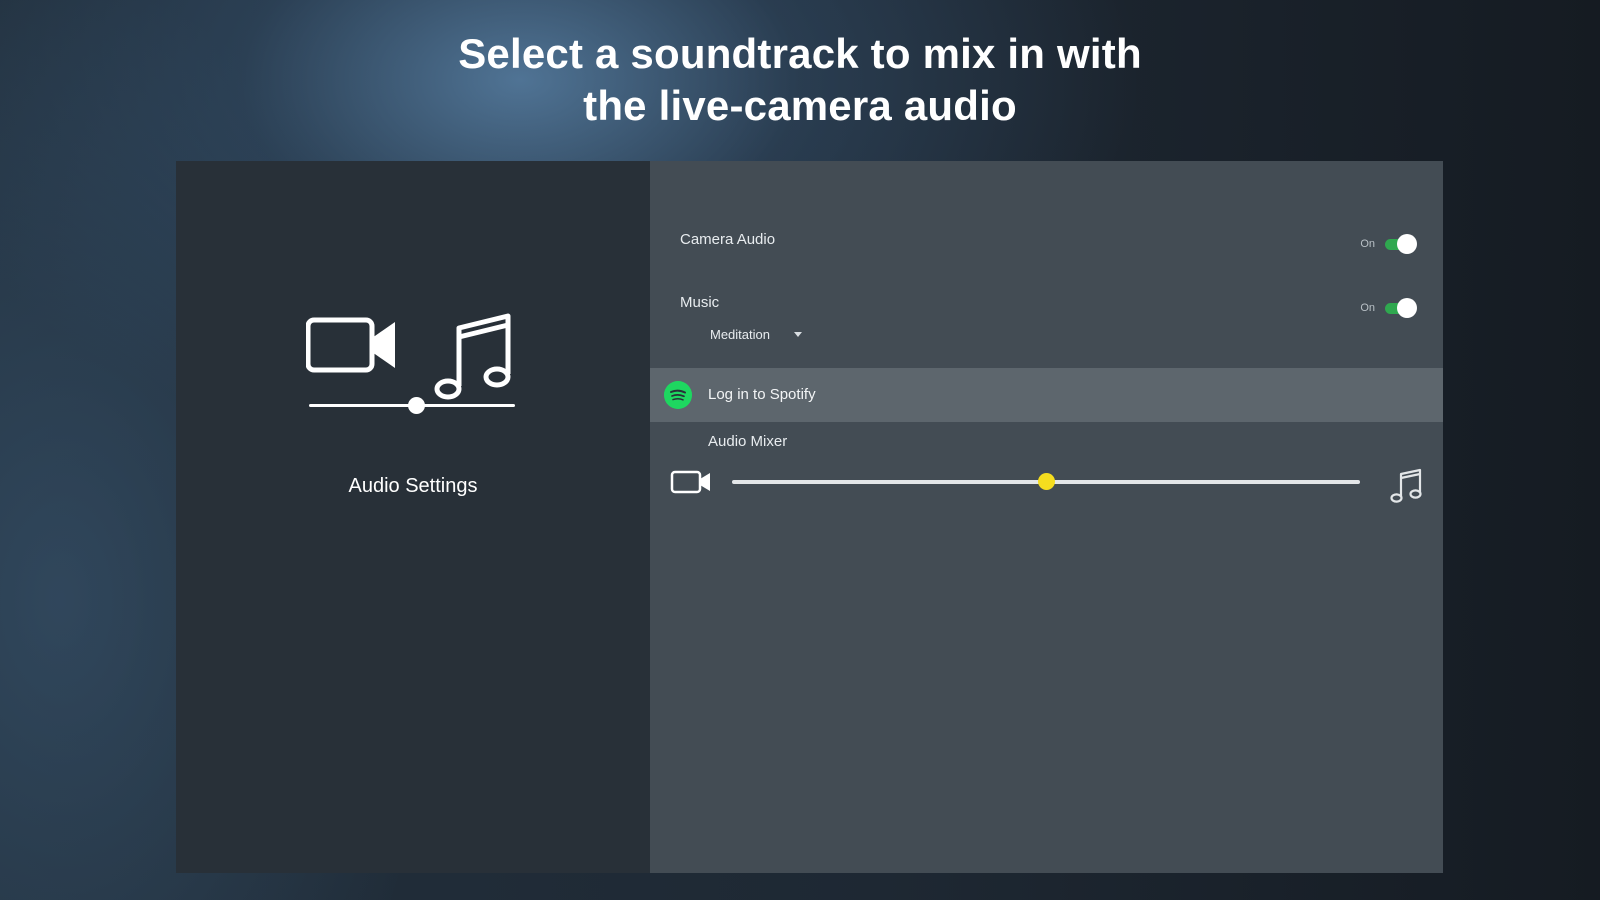 The image size is (1600, 900). I want to click on camera-audio-switch, so click(1401, 244).